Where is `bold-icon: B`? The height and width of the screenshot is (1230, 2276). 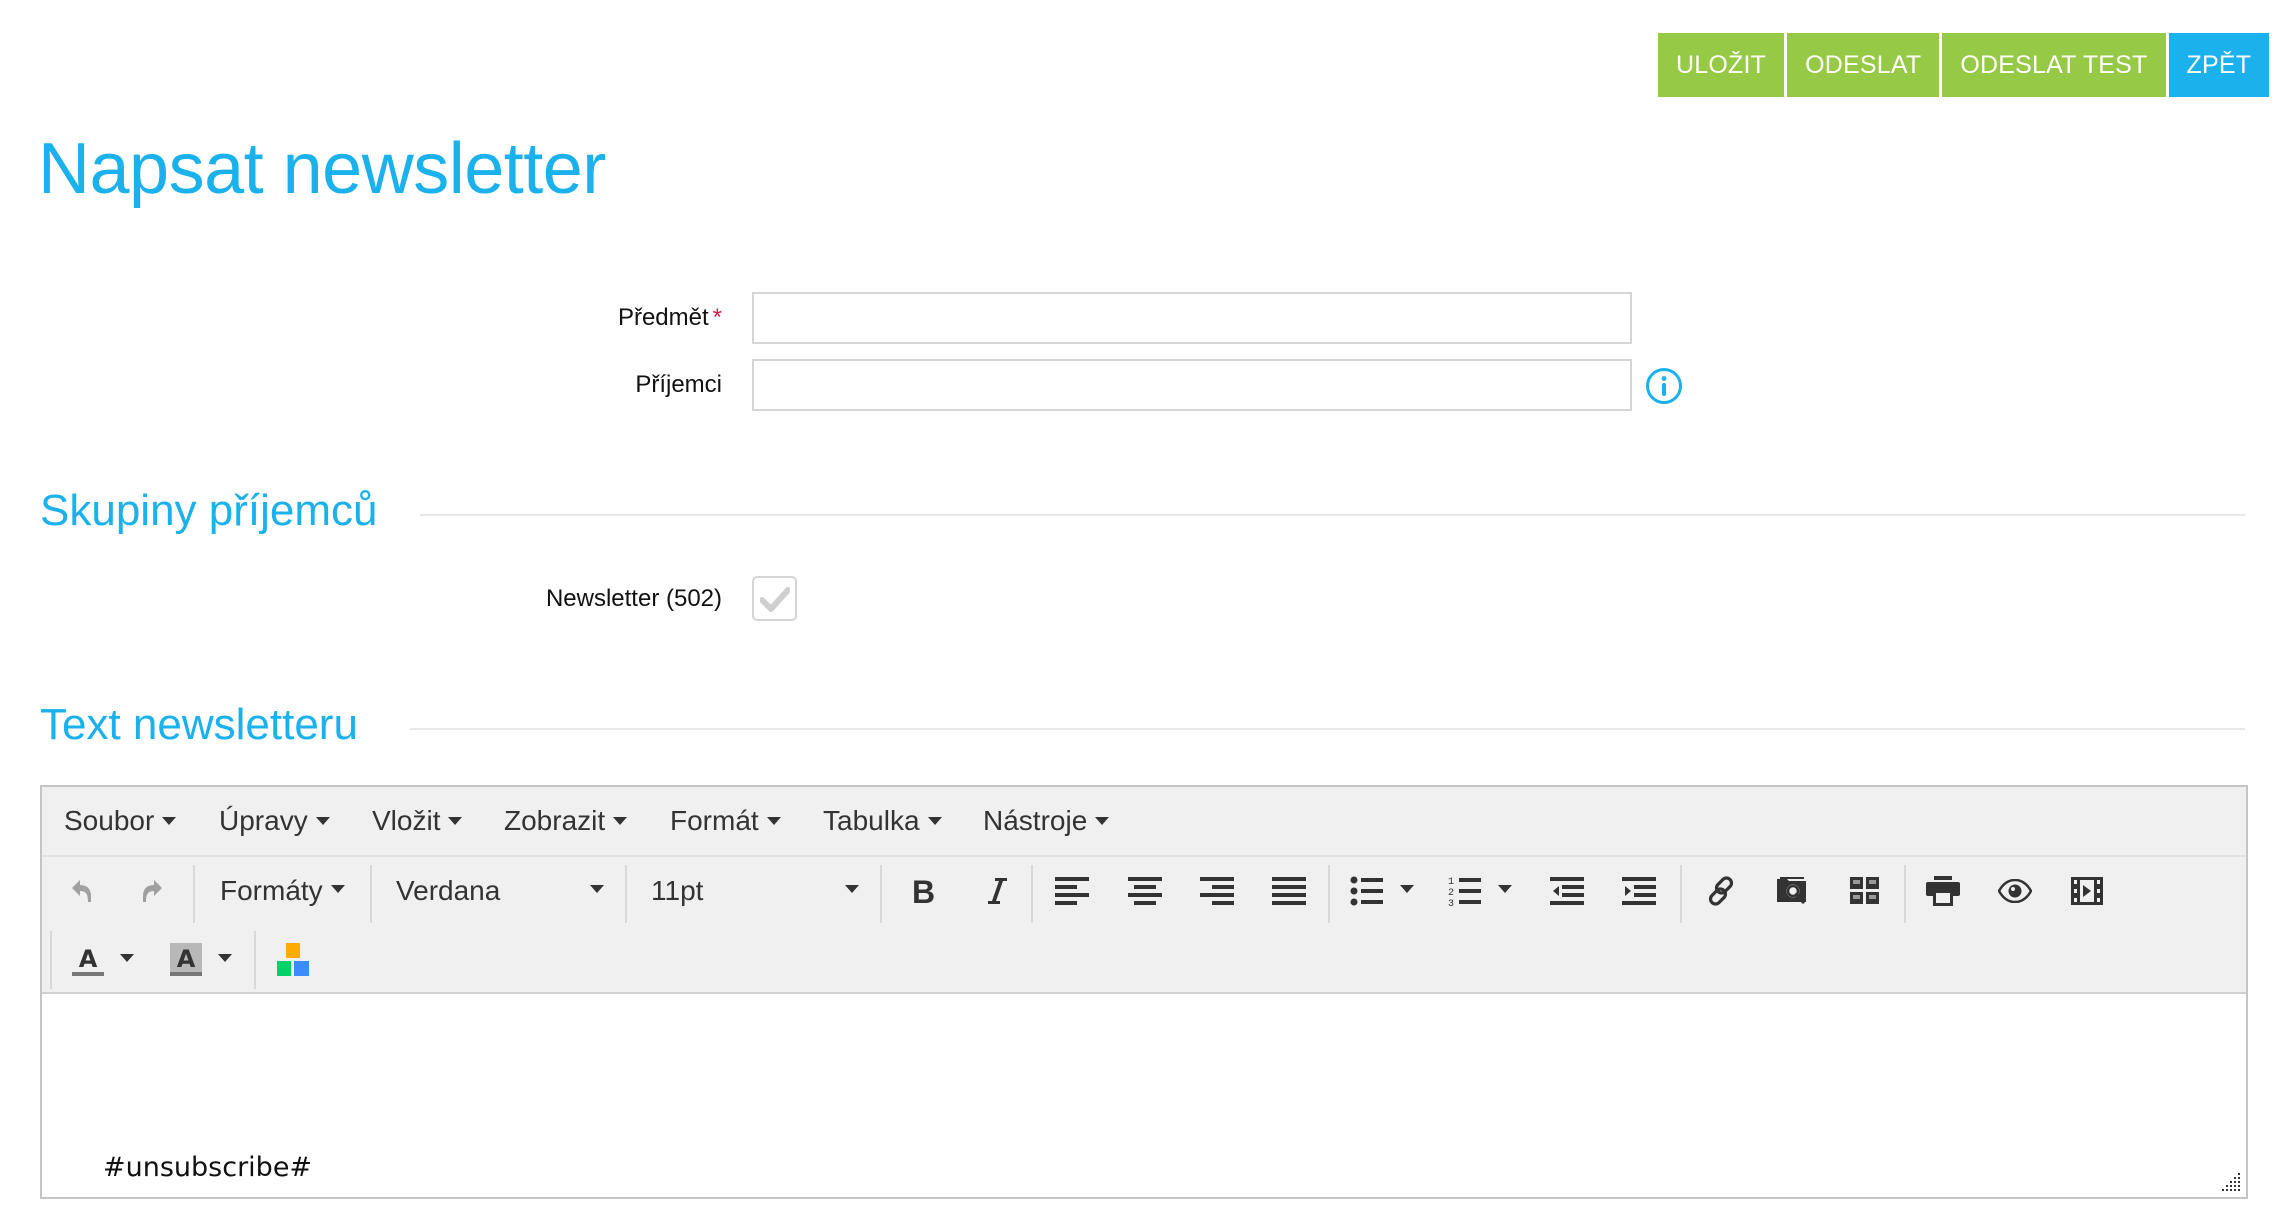
bold-icon: B is located at coordinates (923, 891).